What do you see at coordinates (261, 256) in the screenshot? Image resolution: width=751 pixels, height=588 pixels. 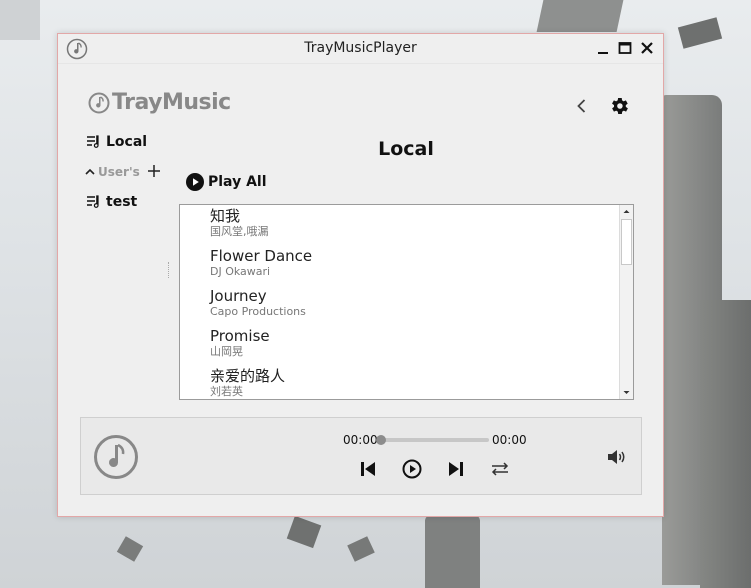 I see `song-title: Flower Dance` at bounding box center [261, 256].